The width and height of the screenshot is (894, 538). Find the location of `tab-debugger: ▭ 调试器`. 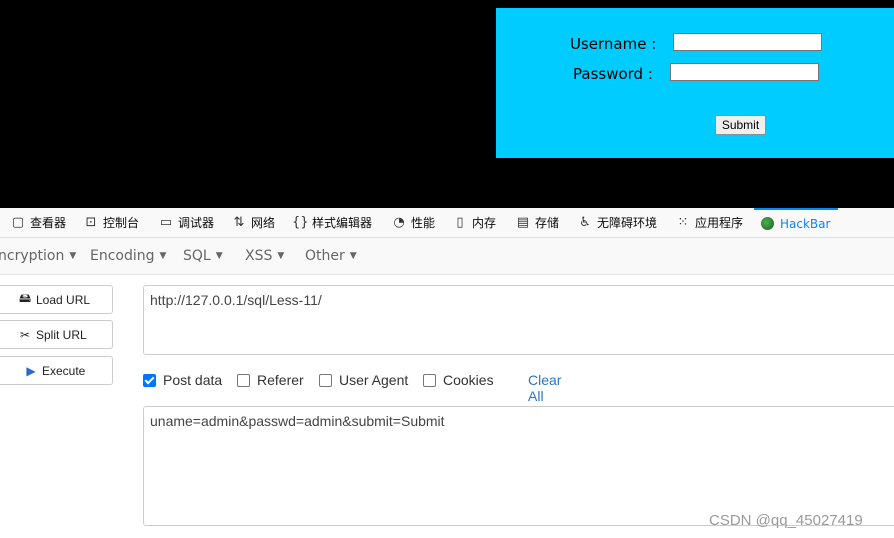

tab-debugger: ▭ 调试器 is located at coordinates (186, 222).